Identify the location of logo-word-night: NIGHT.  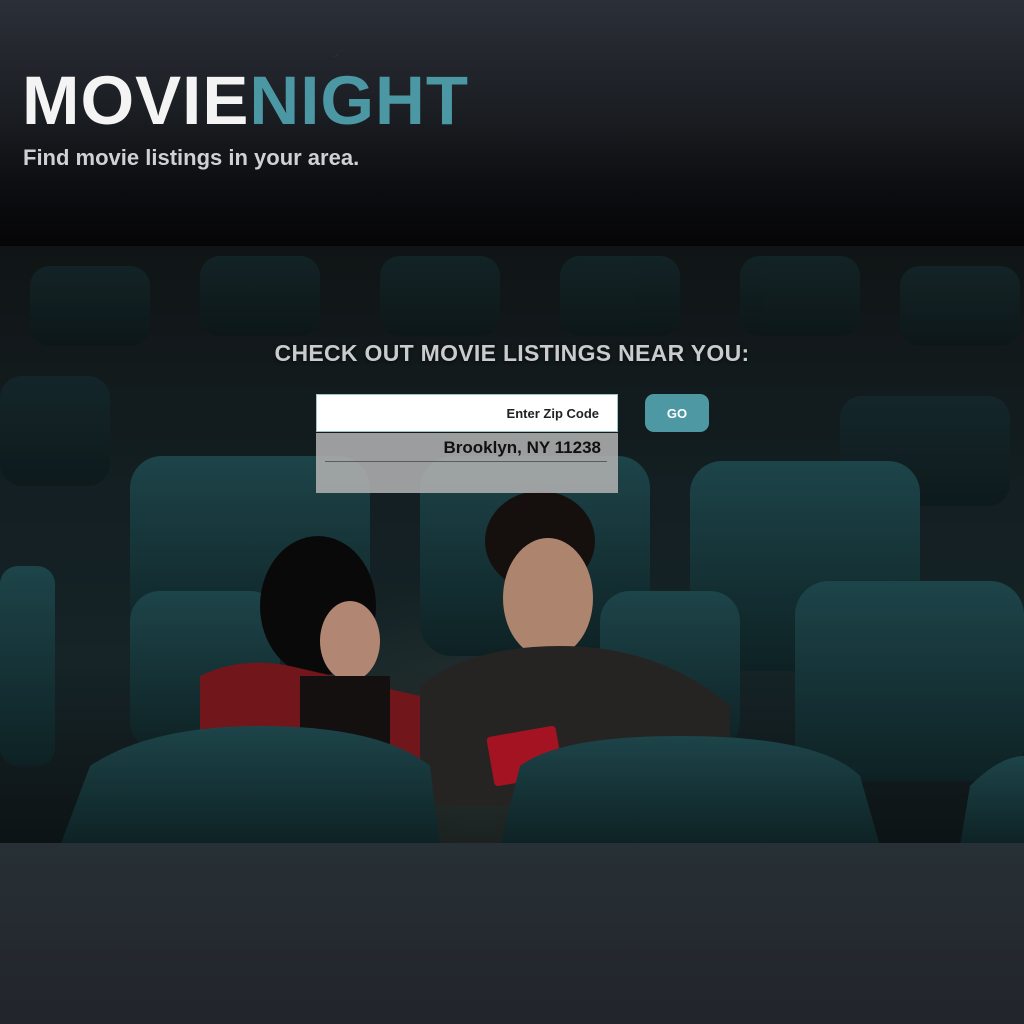
(359, 100).